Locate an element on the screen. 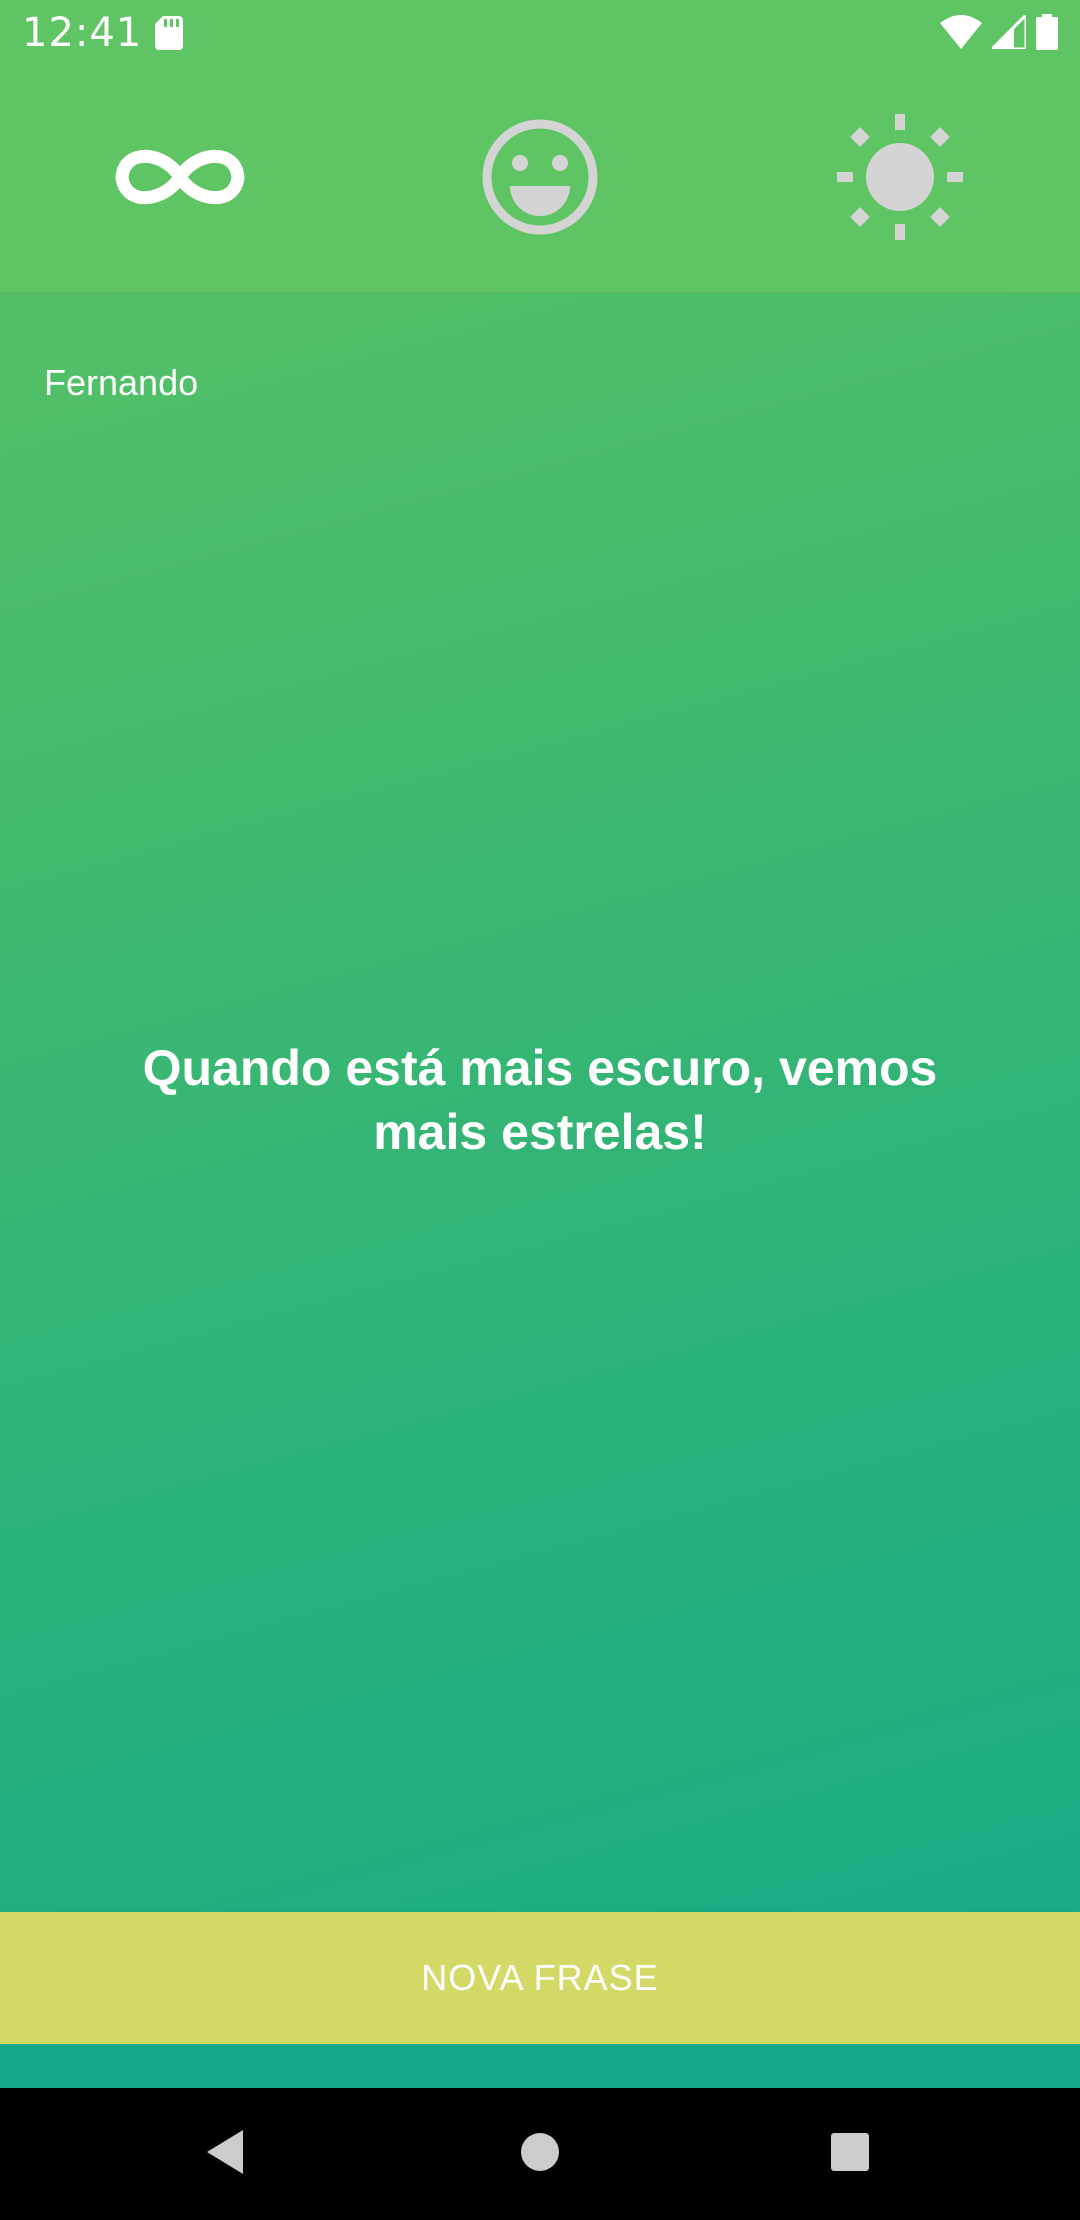  smiley-icon is located at coordinates (540, 179).